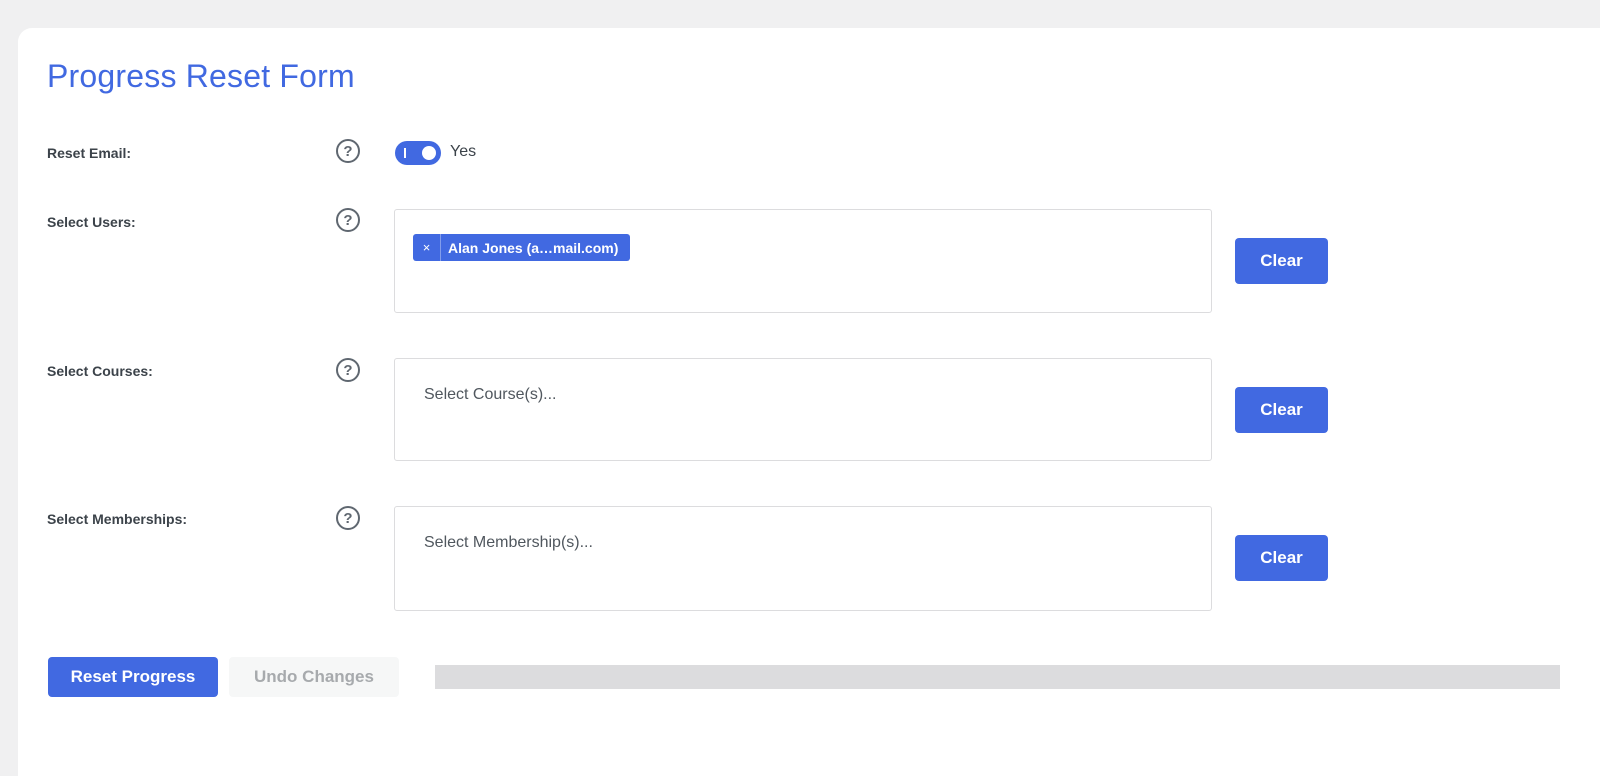 The height and width of the screenshot is (776, 1600). Describe the element at coordinates (1281, 410) in the screenshot. I see `clear-courses-button: Clear` at that location.